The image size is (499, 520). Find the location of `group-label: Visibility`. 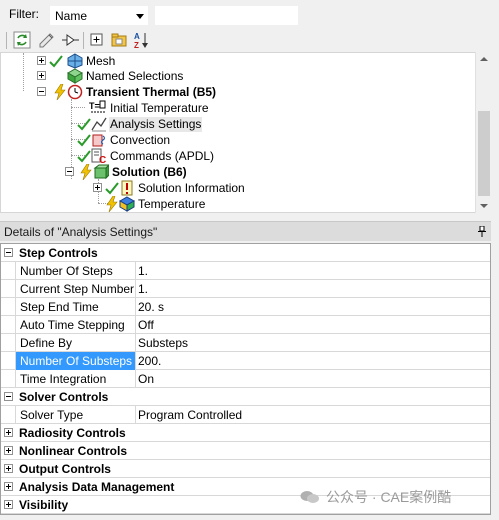

group-label: Visibility is located at coordinates (44, 505).